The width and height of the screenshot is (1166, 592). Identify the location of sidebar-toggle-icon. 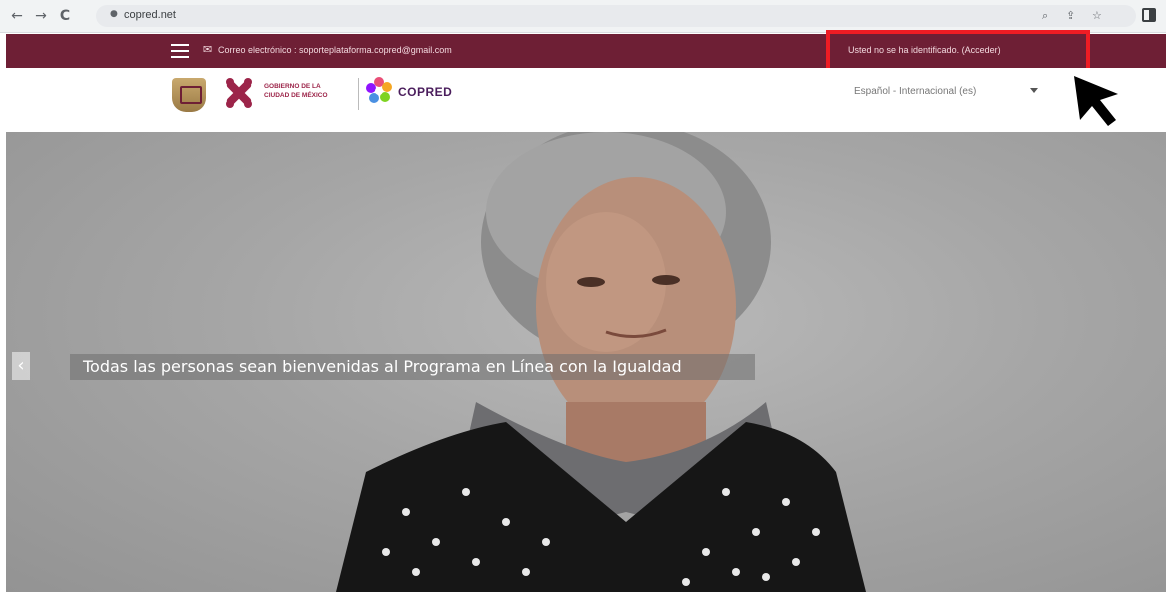
(1149, 15).